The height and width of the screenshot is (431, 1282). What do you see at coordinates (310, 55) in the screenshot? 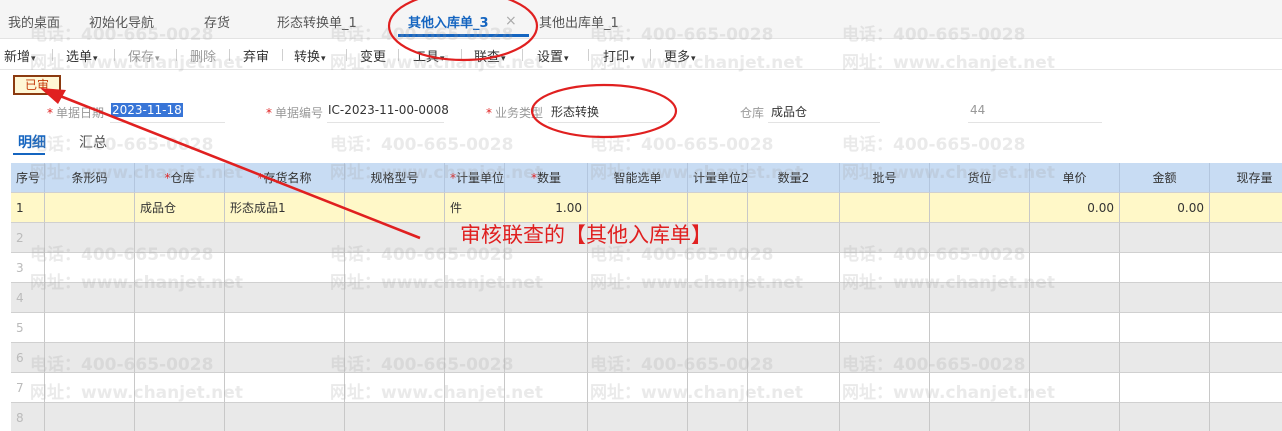
I see `convert-button: 转换▾` at bounding box center [310, 55].